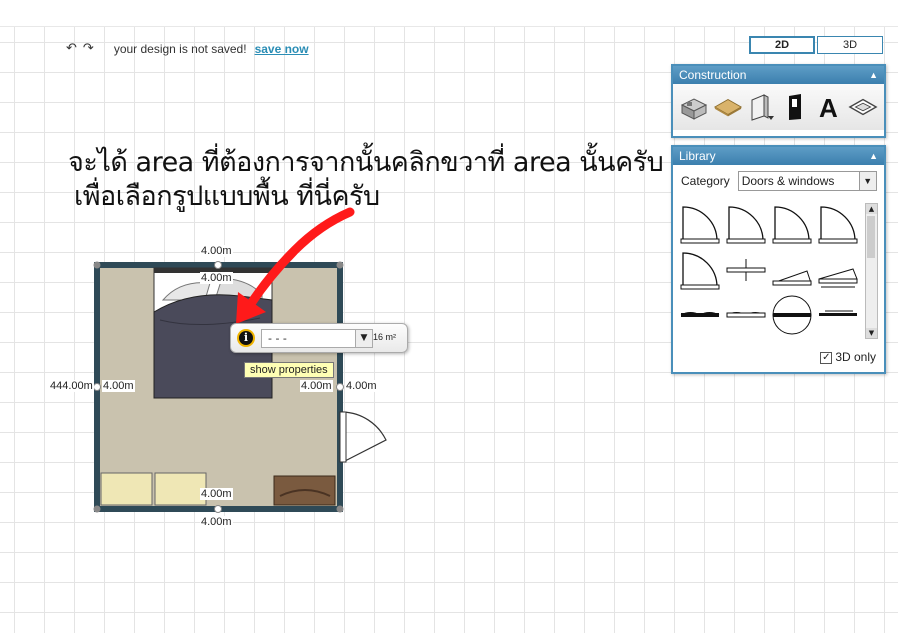 The width and height of the screenshot is (898, 633). I want to click on text-icon: A, so click(829, 107).